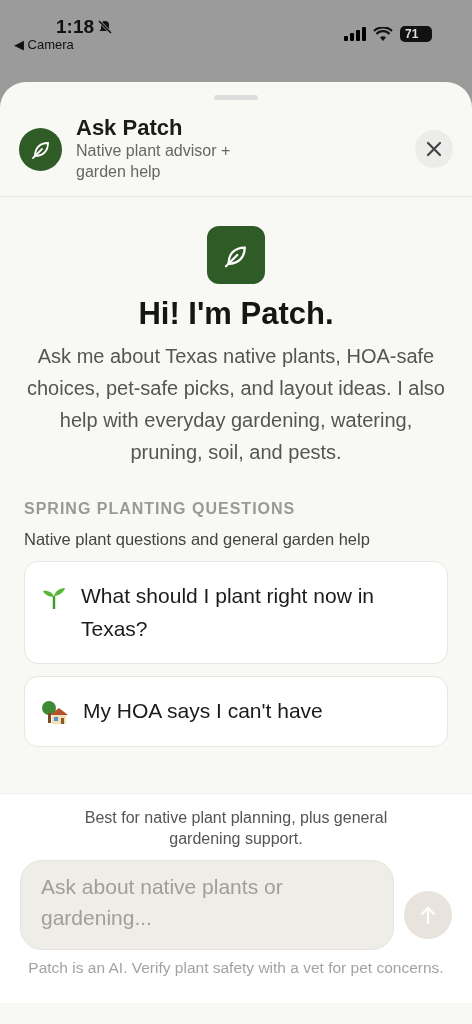  What do you see at coordinates (236, 967) in the screenshot?
I see `disclaimer-text: Patch is an AI. Verify plant safety with a vet for pet concerns.` at bounding box center [236, 967].